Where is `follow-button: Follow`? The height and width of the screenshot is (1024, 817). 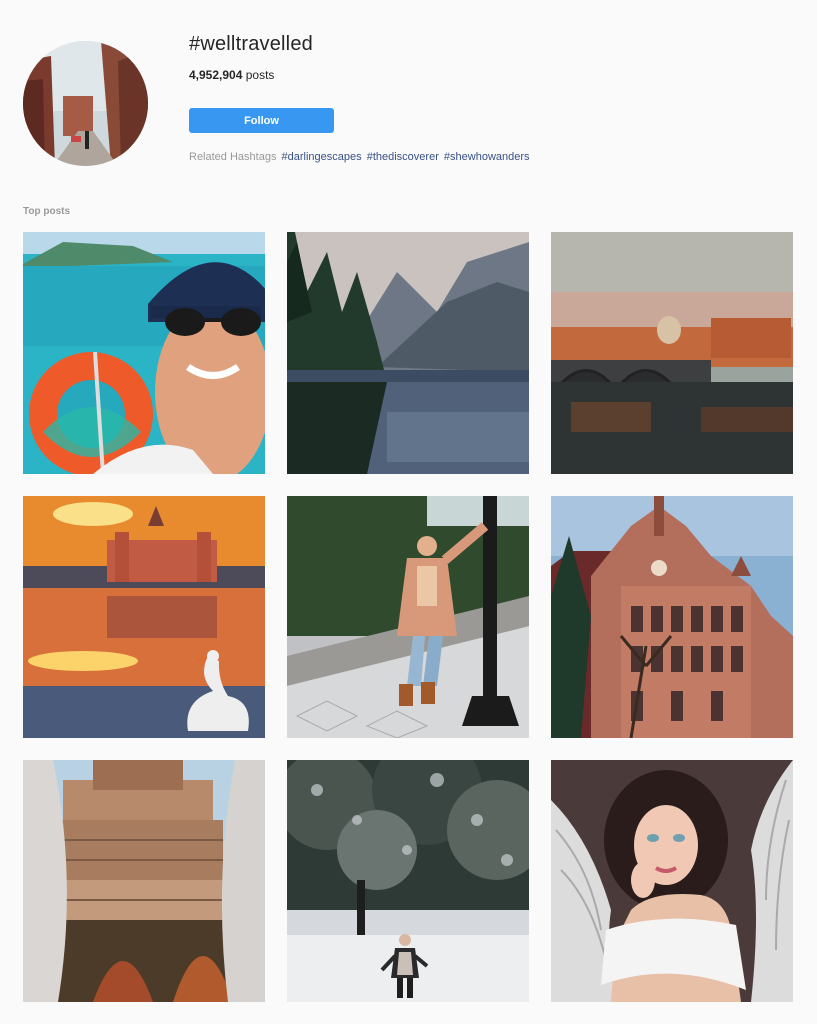
follow-button: Follow is located at coordinates (261, 120).